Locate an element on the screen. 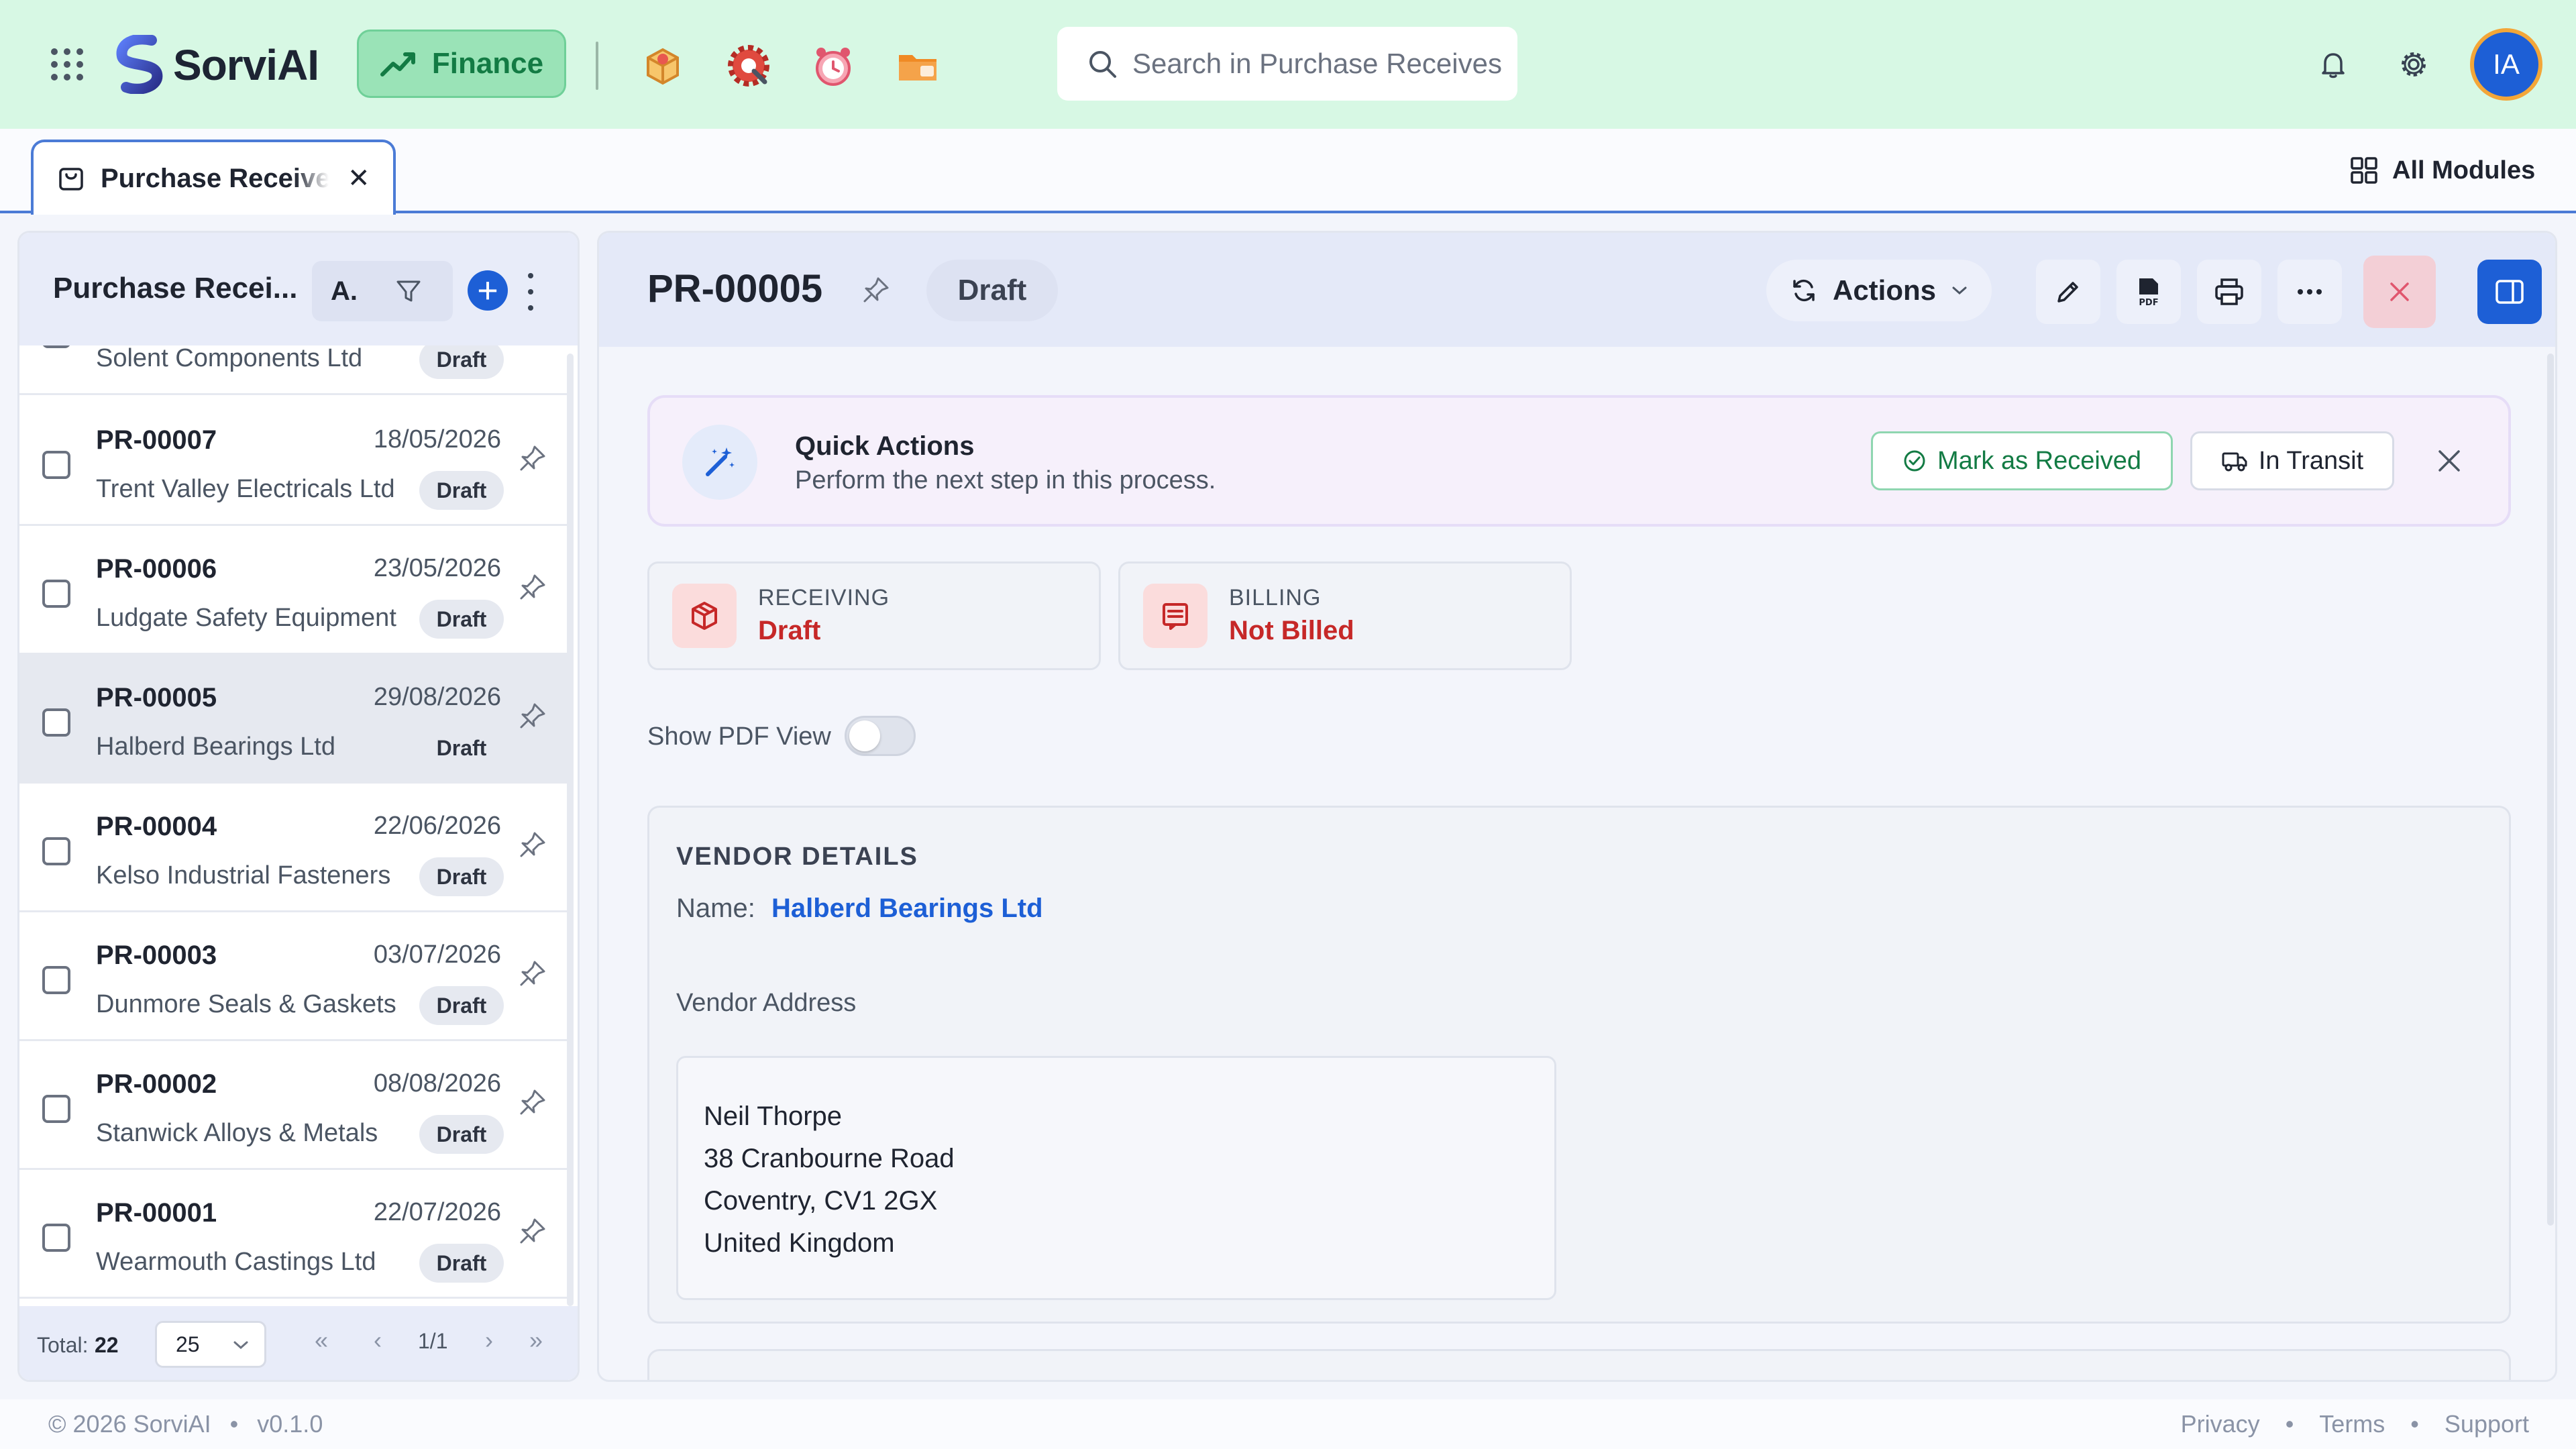 This screenshot has width=2576, height=1449. detail-scrollbar is located at coordinates (2550, 790).